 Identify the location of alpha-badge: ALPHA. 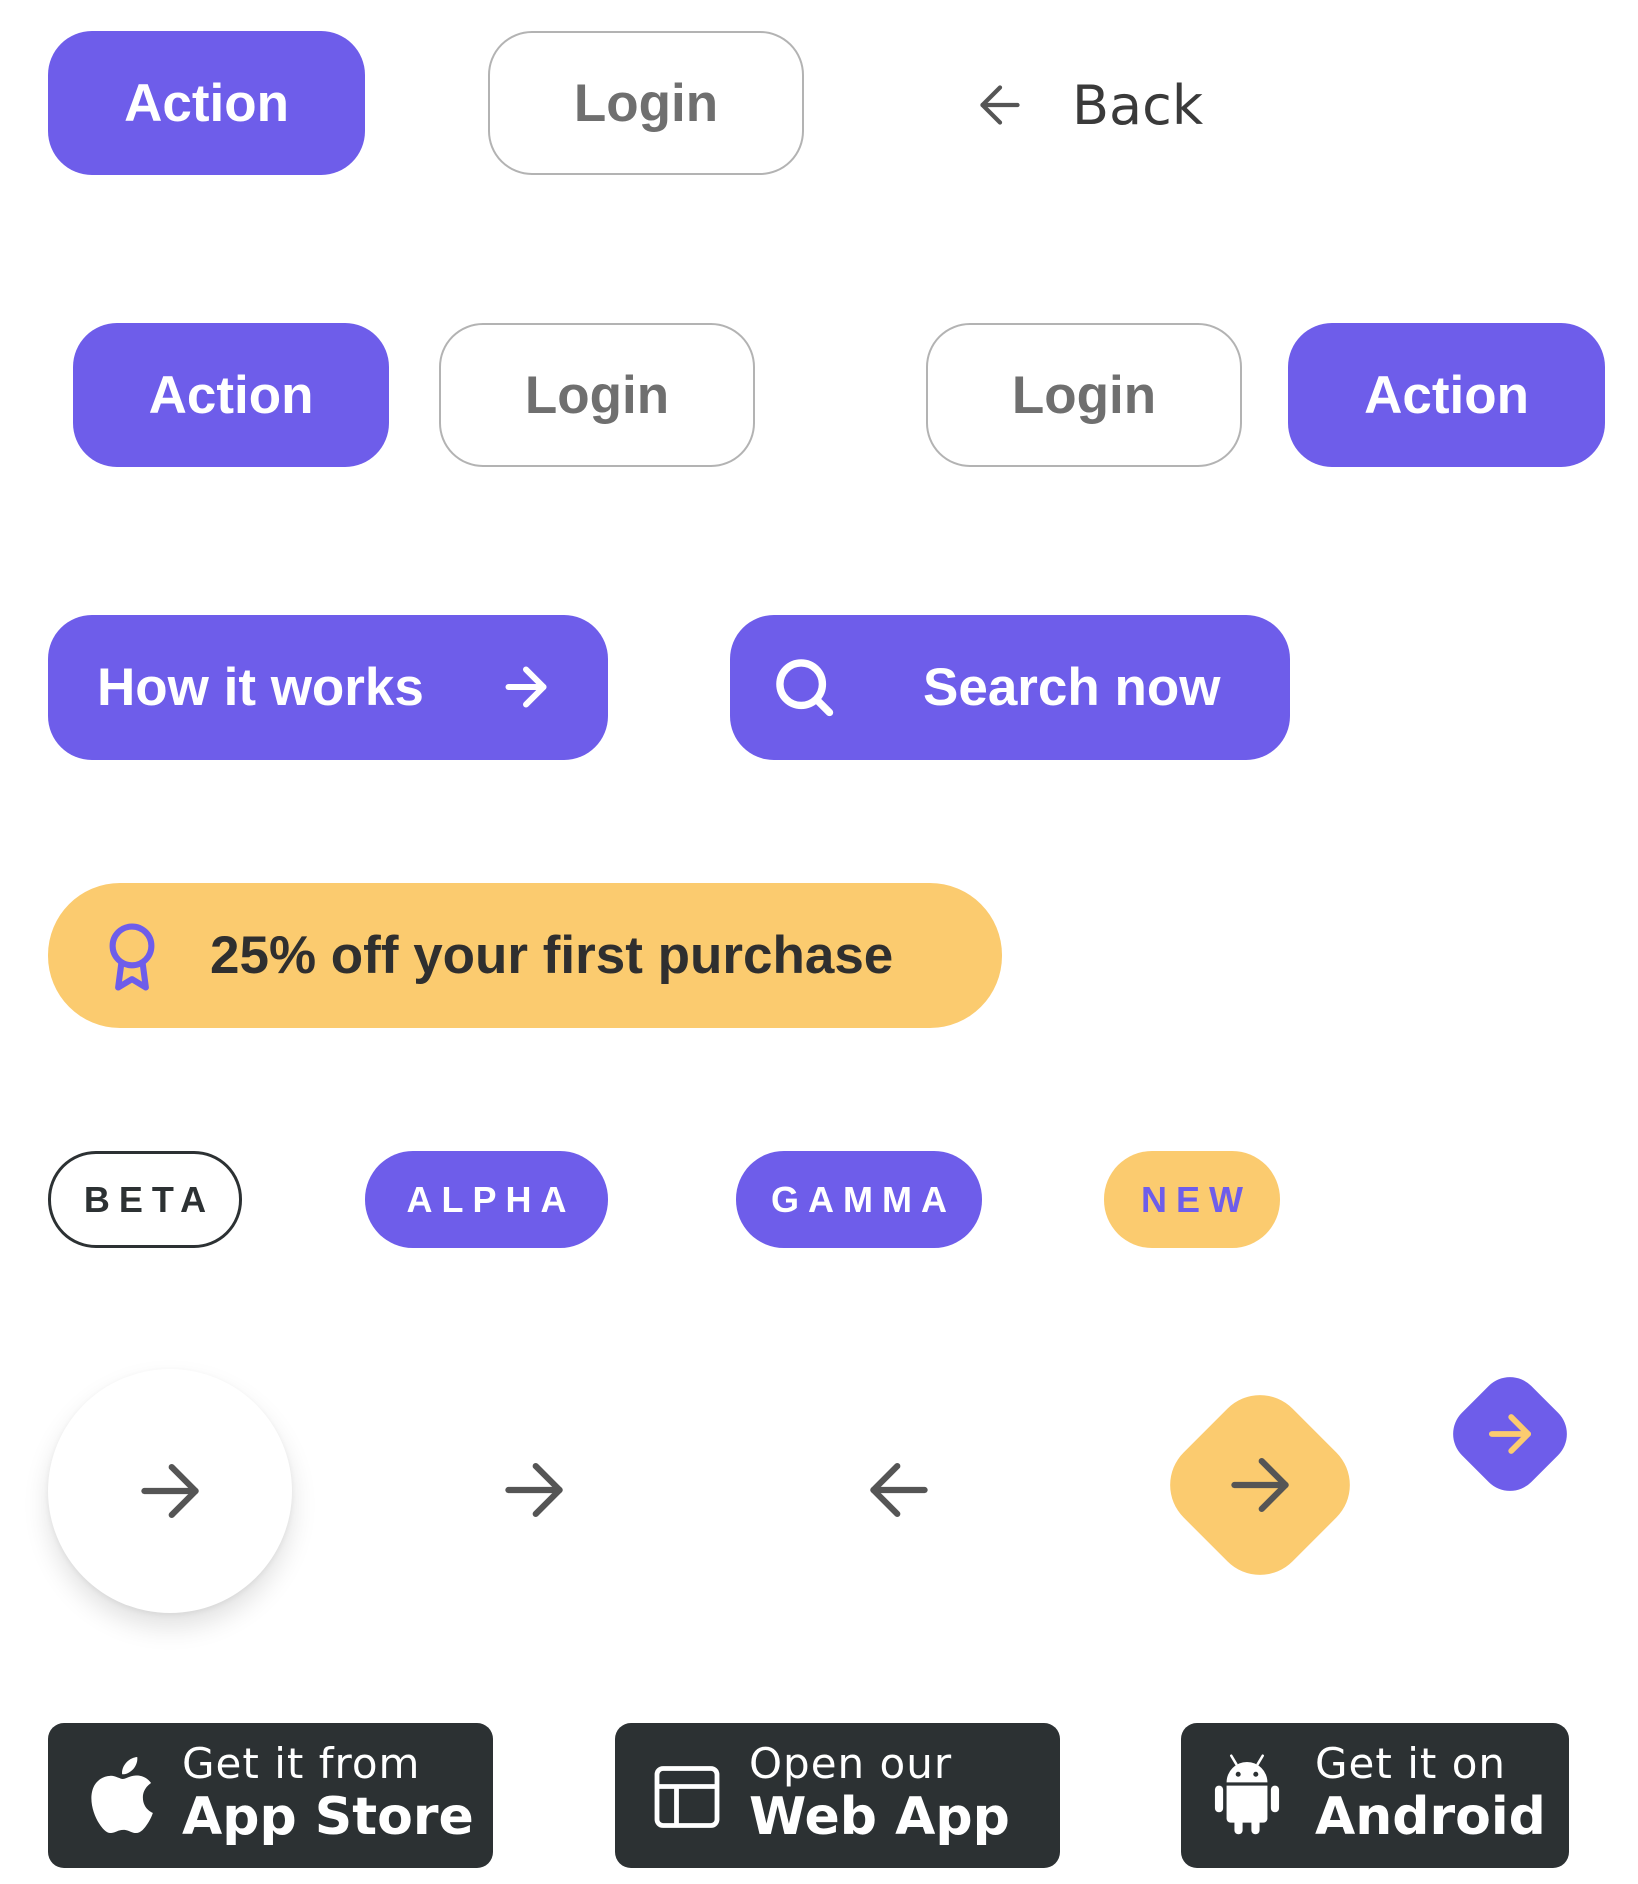
(486, 1199).